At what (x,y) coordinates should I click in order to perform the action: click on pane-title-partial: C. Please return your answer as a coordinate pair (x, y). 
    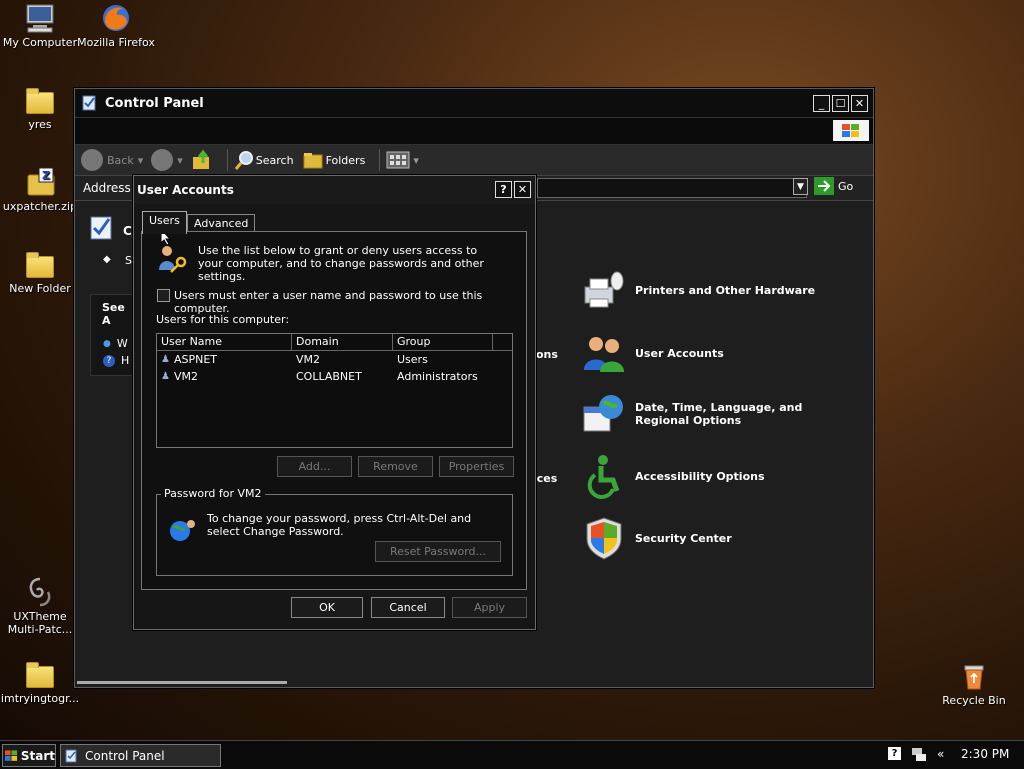
    Looking at the image, I should click on (127, 231).